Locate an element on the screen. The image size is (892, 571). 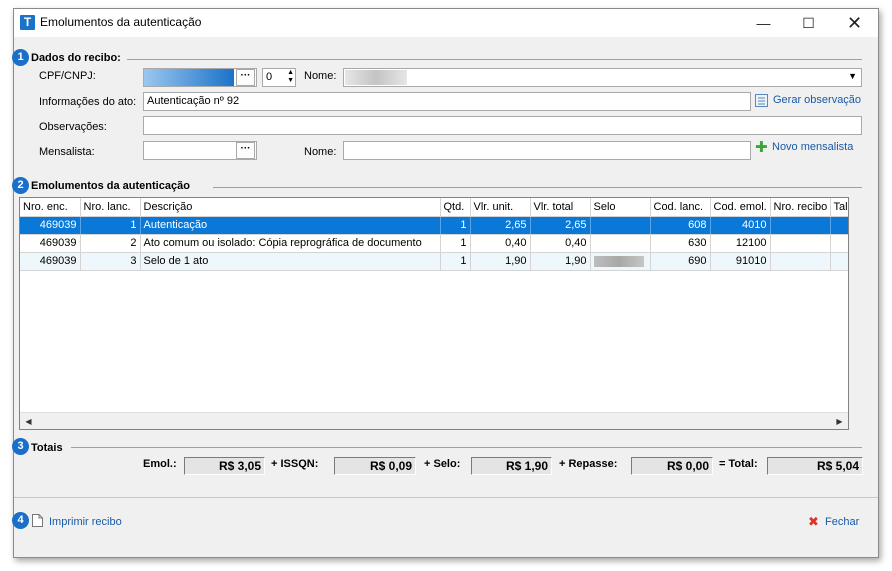
cell-cod-lanc: 690 is located at coordinates (680, 261).